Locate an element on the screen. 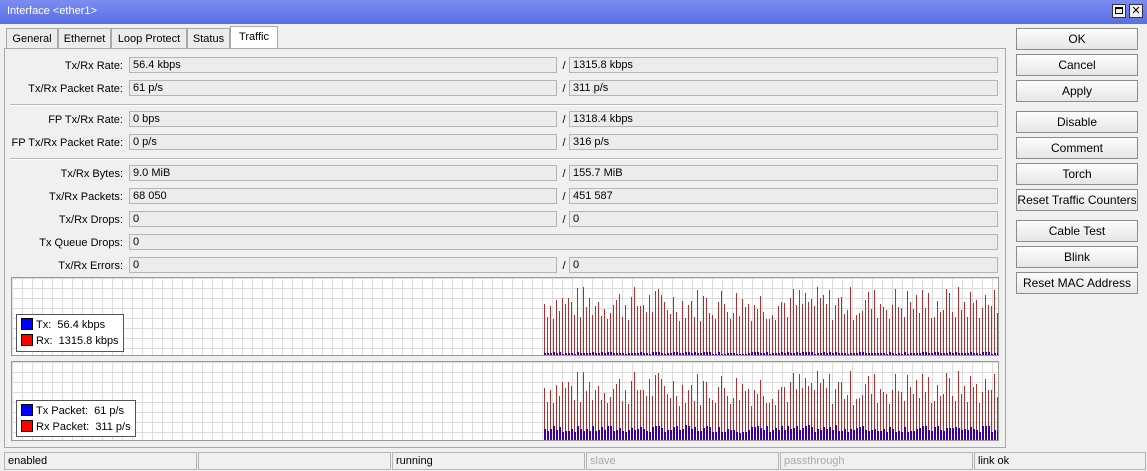 Image resolution: width=1147 pixels, height=471 pixels. reset-mac-address-button: Reset MAC Address is located at coordinates (1077, 283).